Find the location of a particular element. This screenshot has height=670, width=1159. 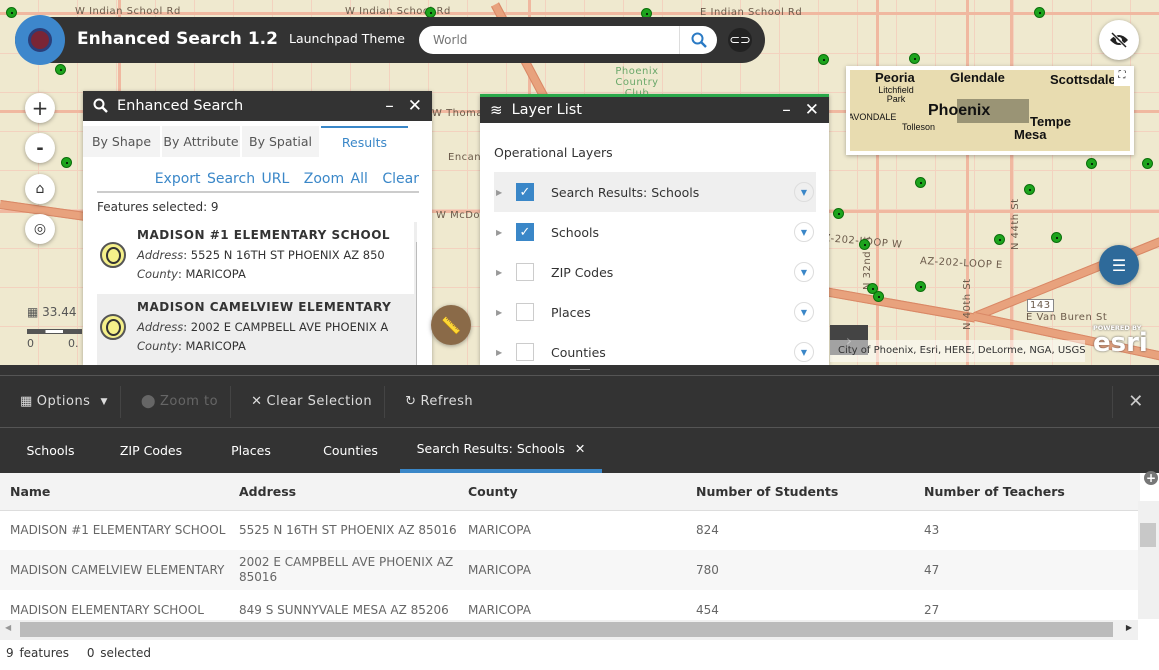

cell-teachers: 43 is located at coordinates (932, 529).